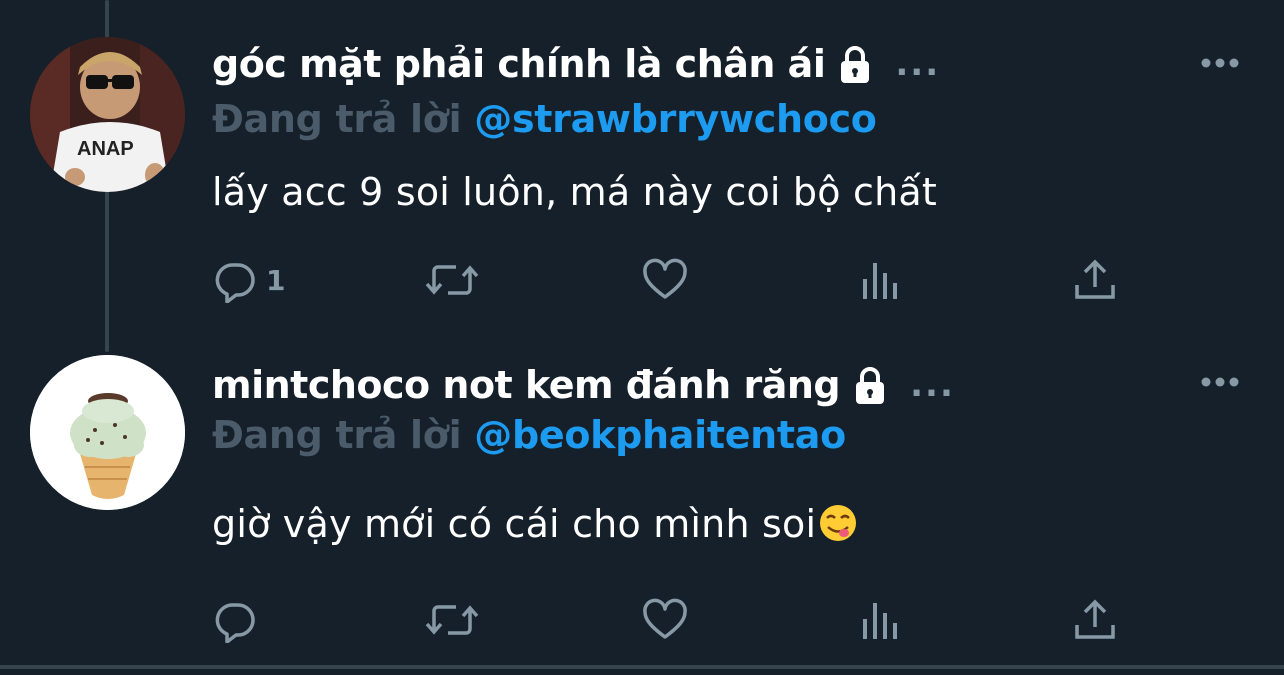  Describe the element at coordinates (105, 149) in the screenshot. I see `svg-text: ANAP` at that location.